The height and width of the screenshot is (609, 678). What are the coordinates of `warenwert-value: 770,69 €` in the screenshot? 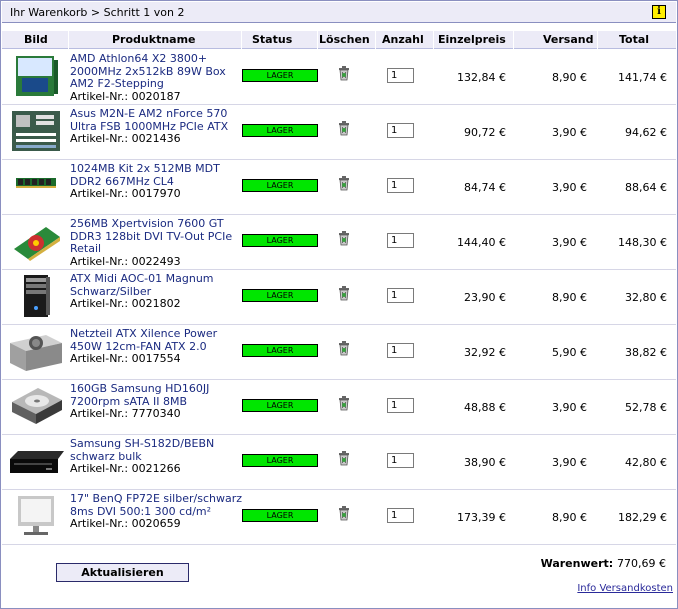 It's located at (641, 563).